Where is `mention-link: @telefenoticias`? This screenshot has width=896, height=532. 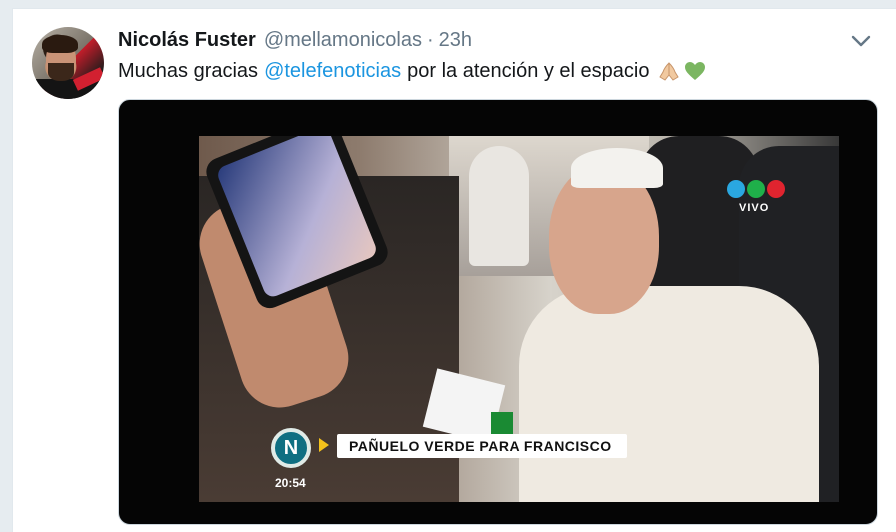
mention-link: @telefenoticias is located at coordinates (332, 71).